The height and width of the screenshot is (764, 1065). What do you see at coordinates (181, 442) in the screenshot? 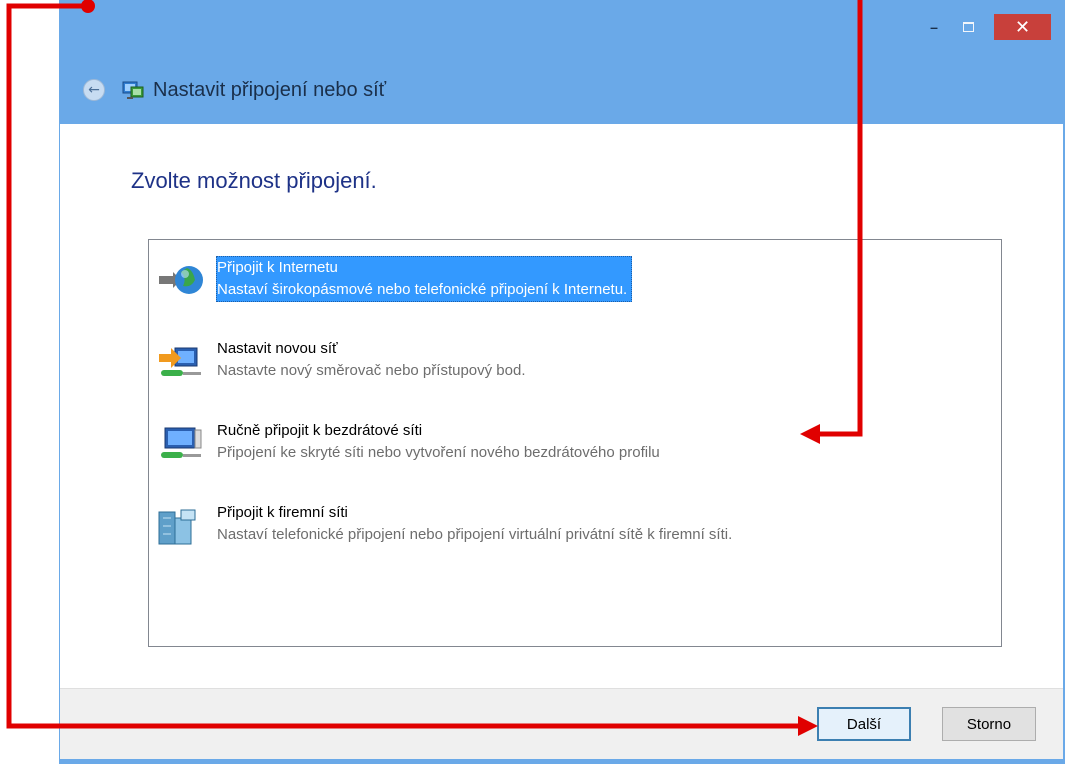
I see `wireless-network-icon` at bounding box center [181, 442].